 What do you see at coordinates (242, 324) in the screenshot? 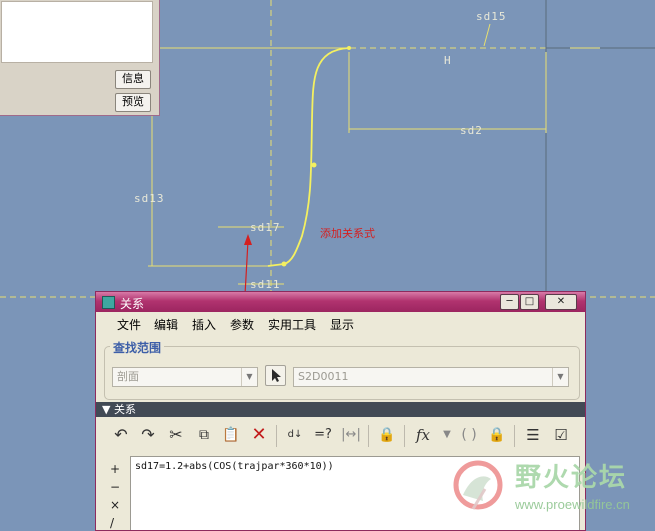
I see `menu-parameters: 参数` at bounding box center [242, 324].